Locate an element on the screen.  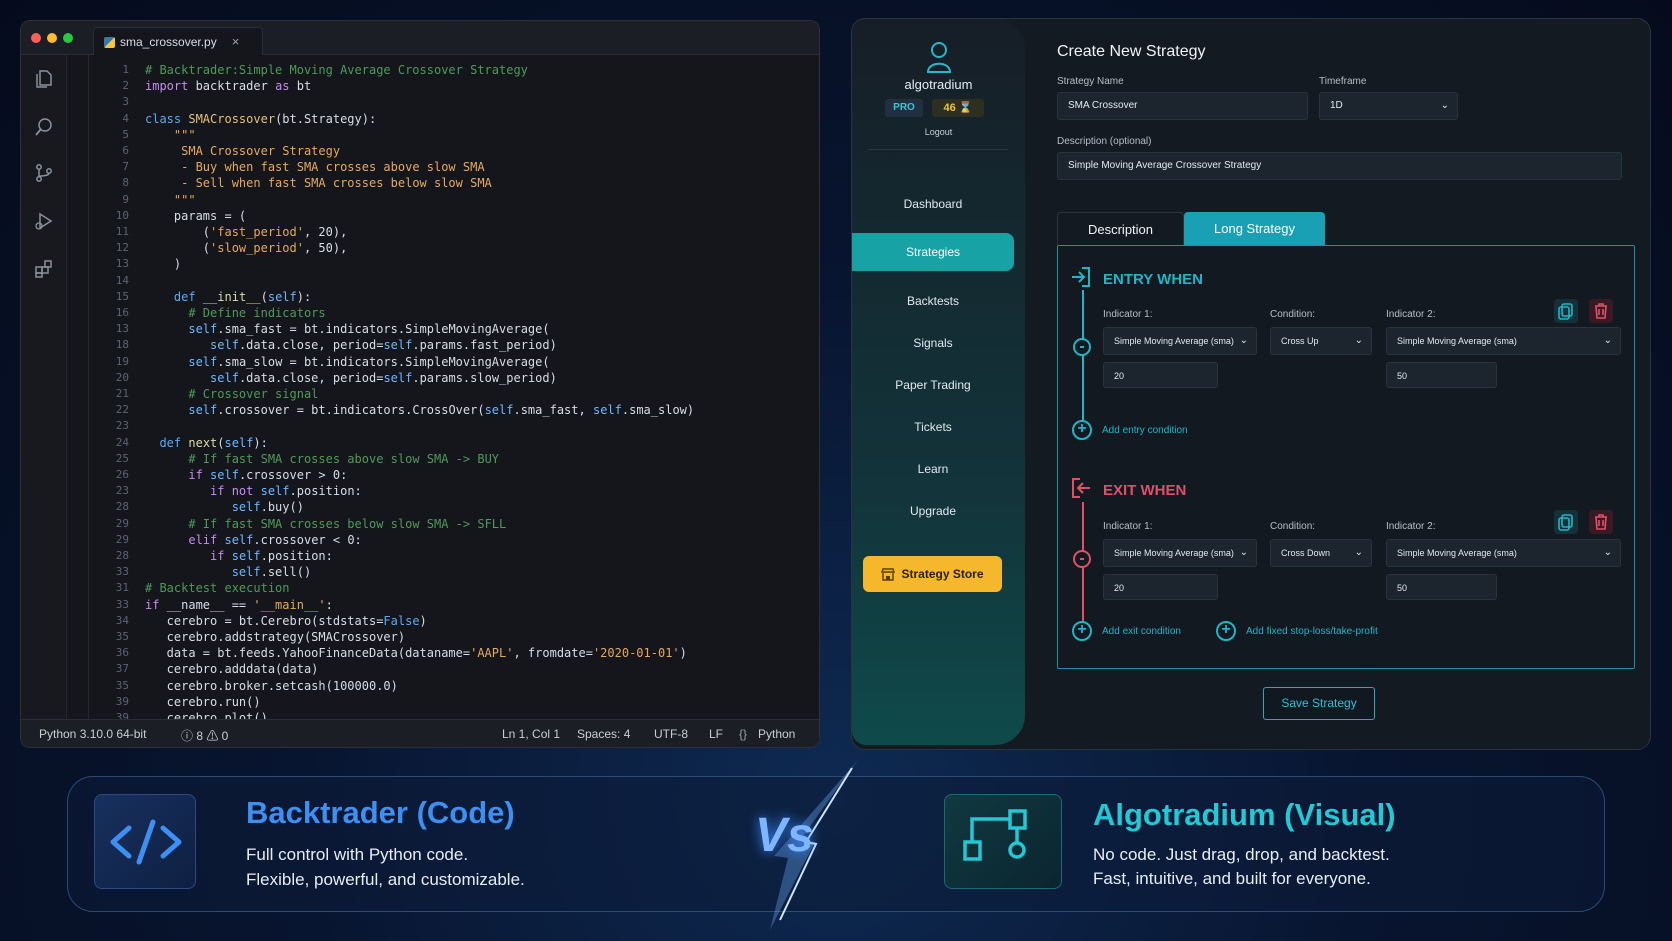
search-icon is located at coordinates (44, 127).